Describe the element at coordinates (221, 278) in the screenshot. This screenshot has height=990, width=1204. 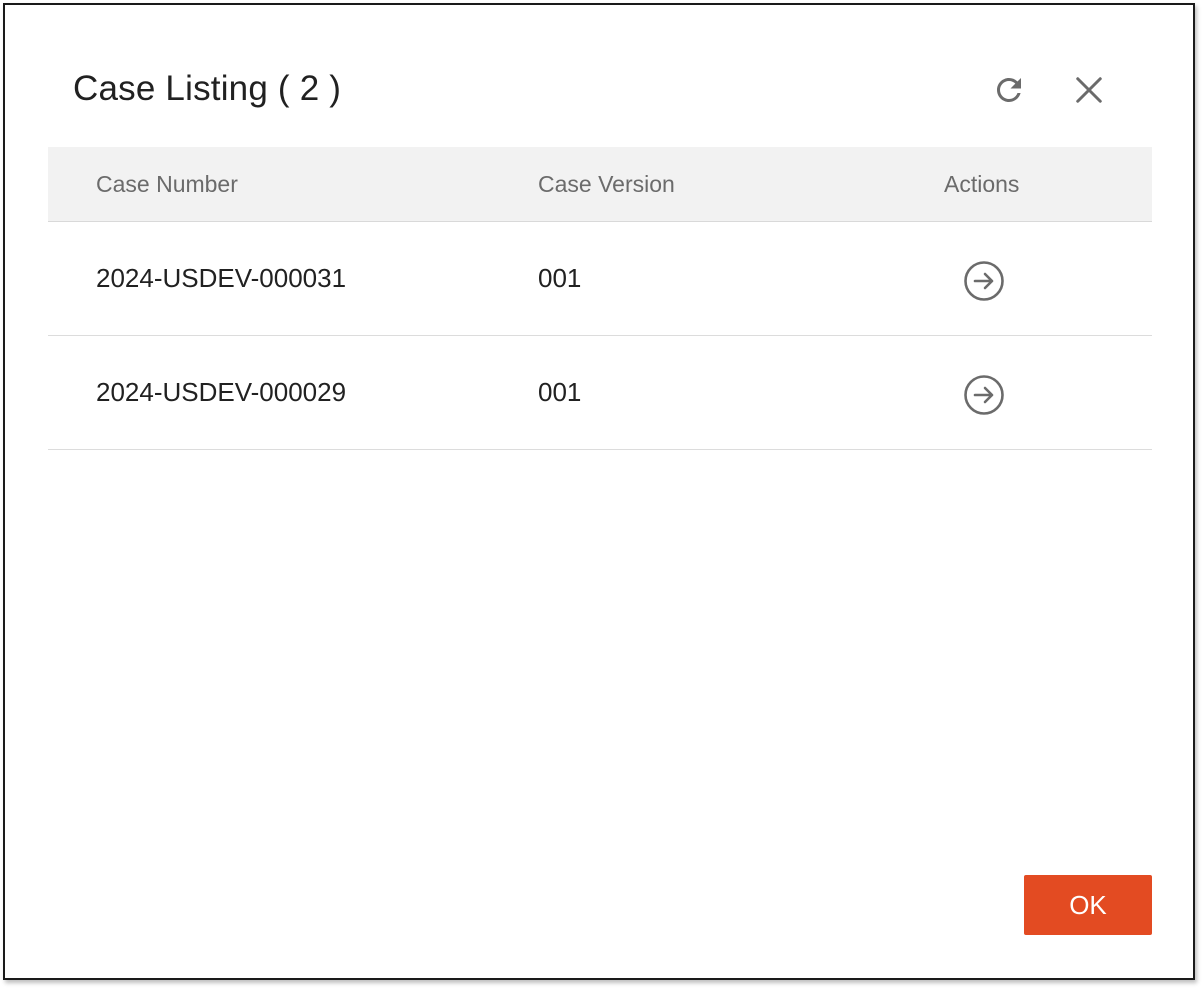
I see `case-number-cell: 2024-USDEV-000031` at that location.